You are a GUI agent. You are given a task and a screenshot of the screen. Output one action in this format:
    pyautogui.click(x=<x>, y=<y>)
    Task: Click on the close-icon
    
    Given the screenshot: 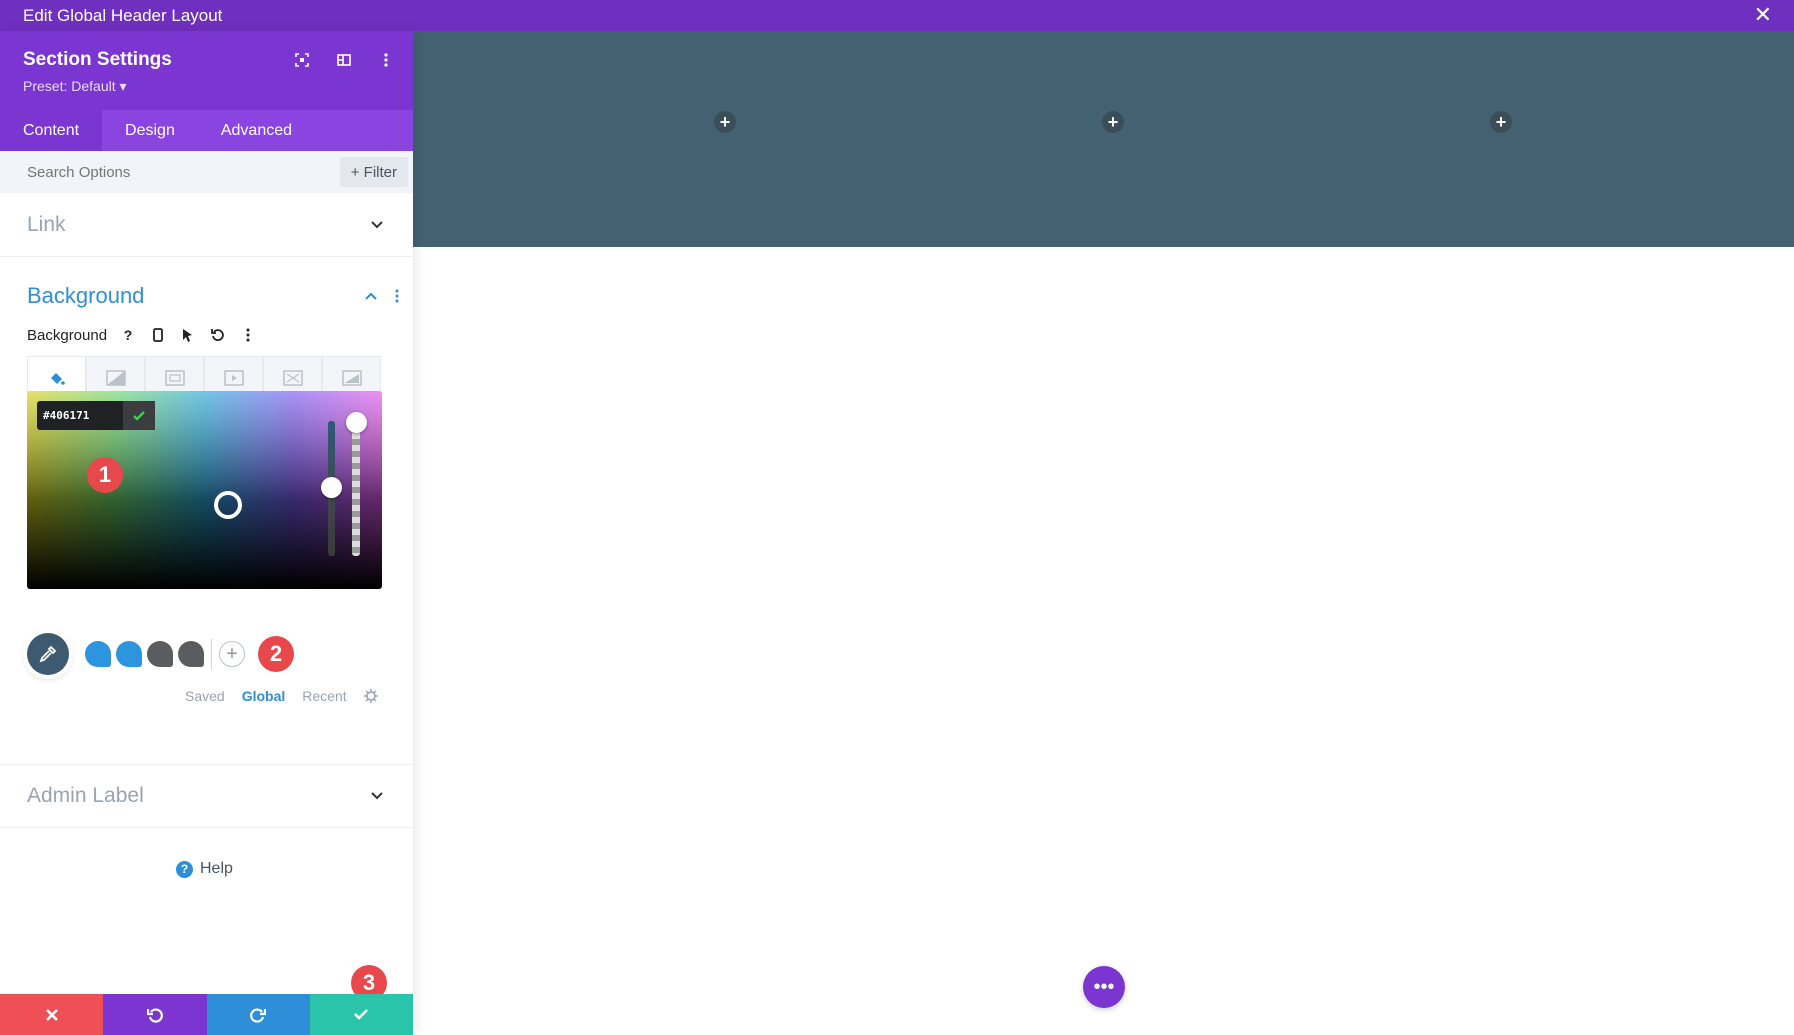 What is the action you would take?
    pyautogui.click(x=51, y=1014)
    